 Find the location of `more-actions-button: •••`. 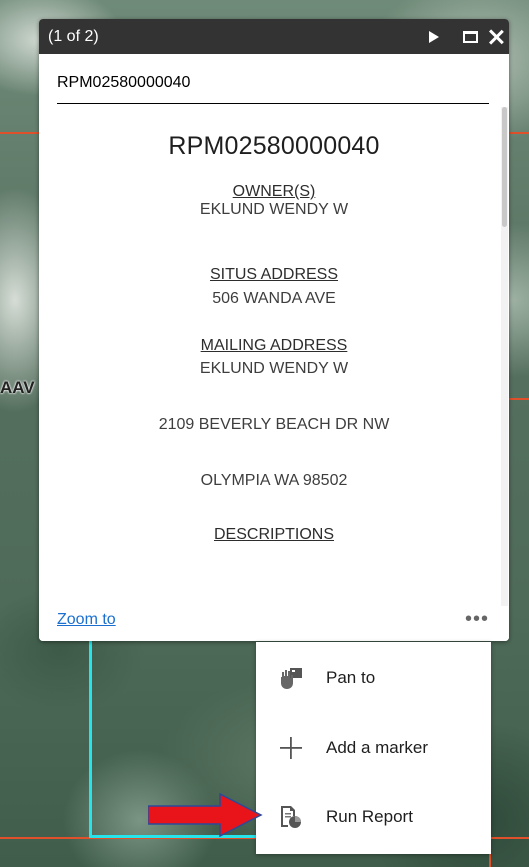

more-actions-button: ••• is located at coordinates (477, 619).